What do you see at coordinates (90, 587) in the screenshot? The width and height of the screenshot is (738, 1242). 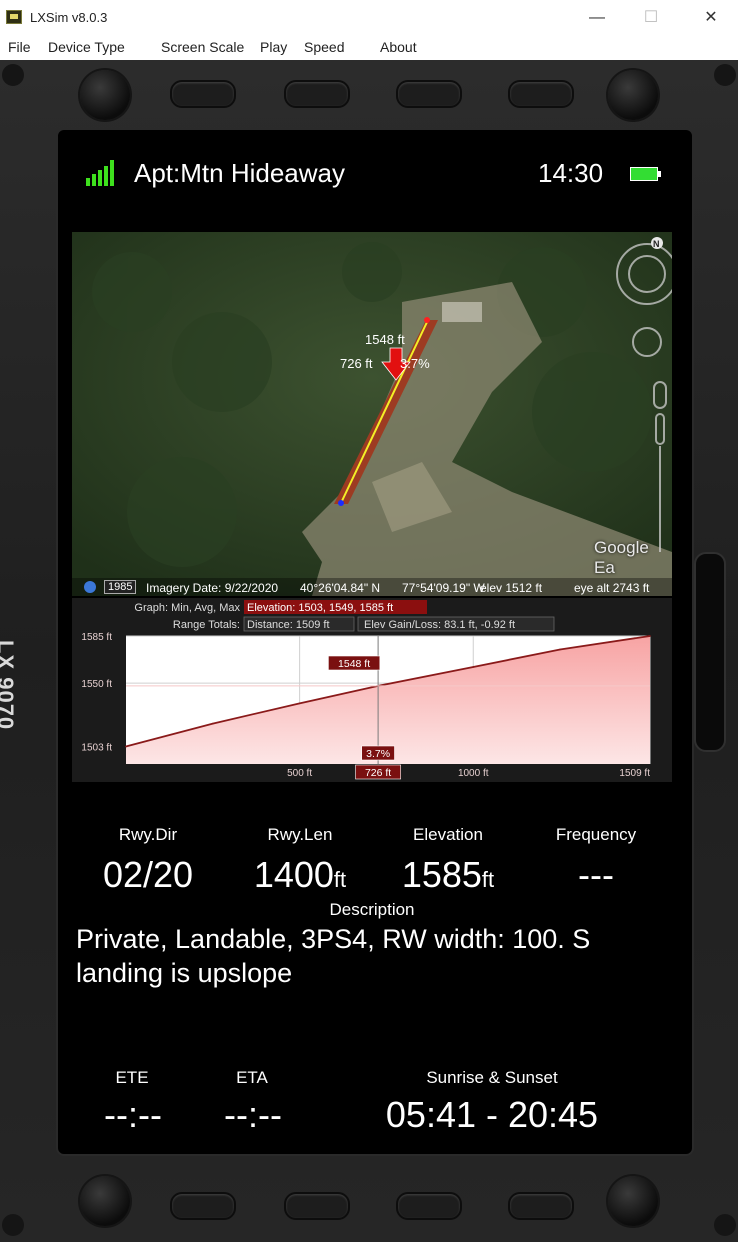 I see `tour-guide-icon` at bounding box center [90, 587].